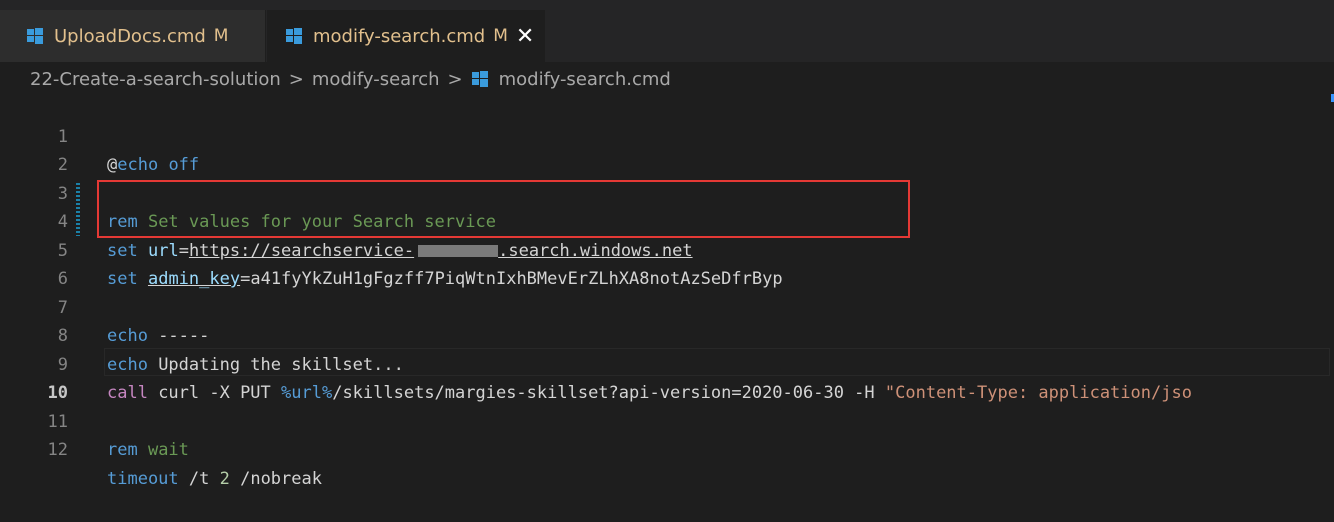  I want to click on code-line: 6, so click(667, 263).